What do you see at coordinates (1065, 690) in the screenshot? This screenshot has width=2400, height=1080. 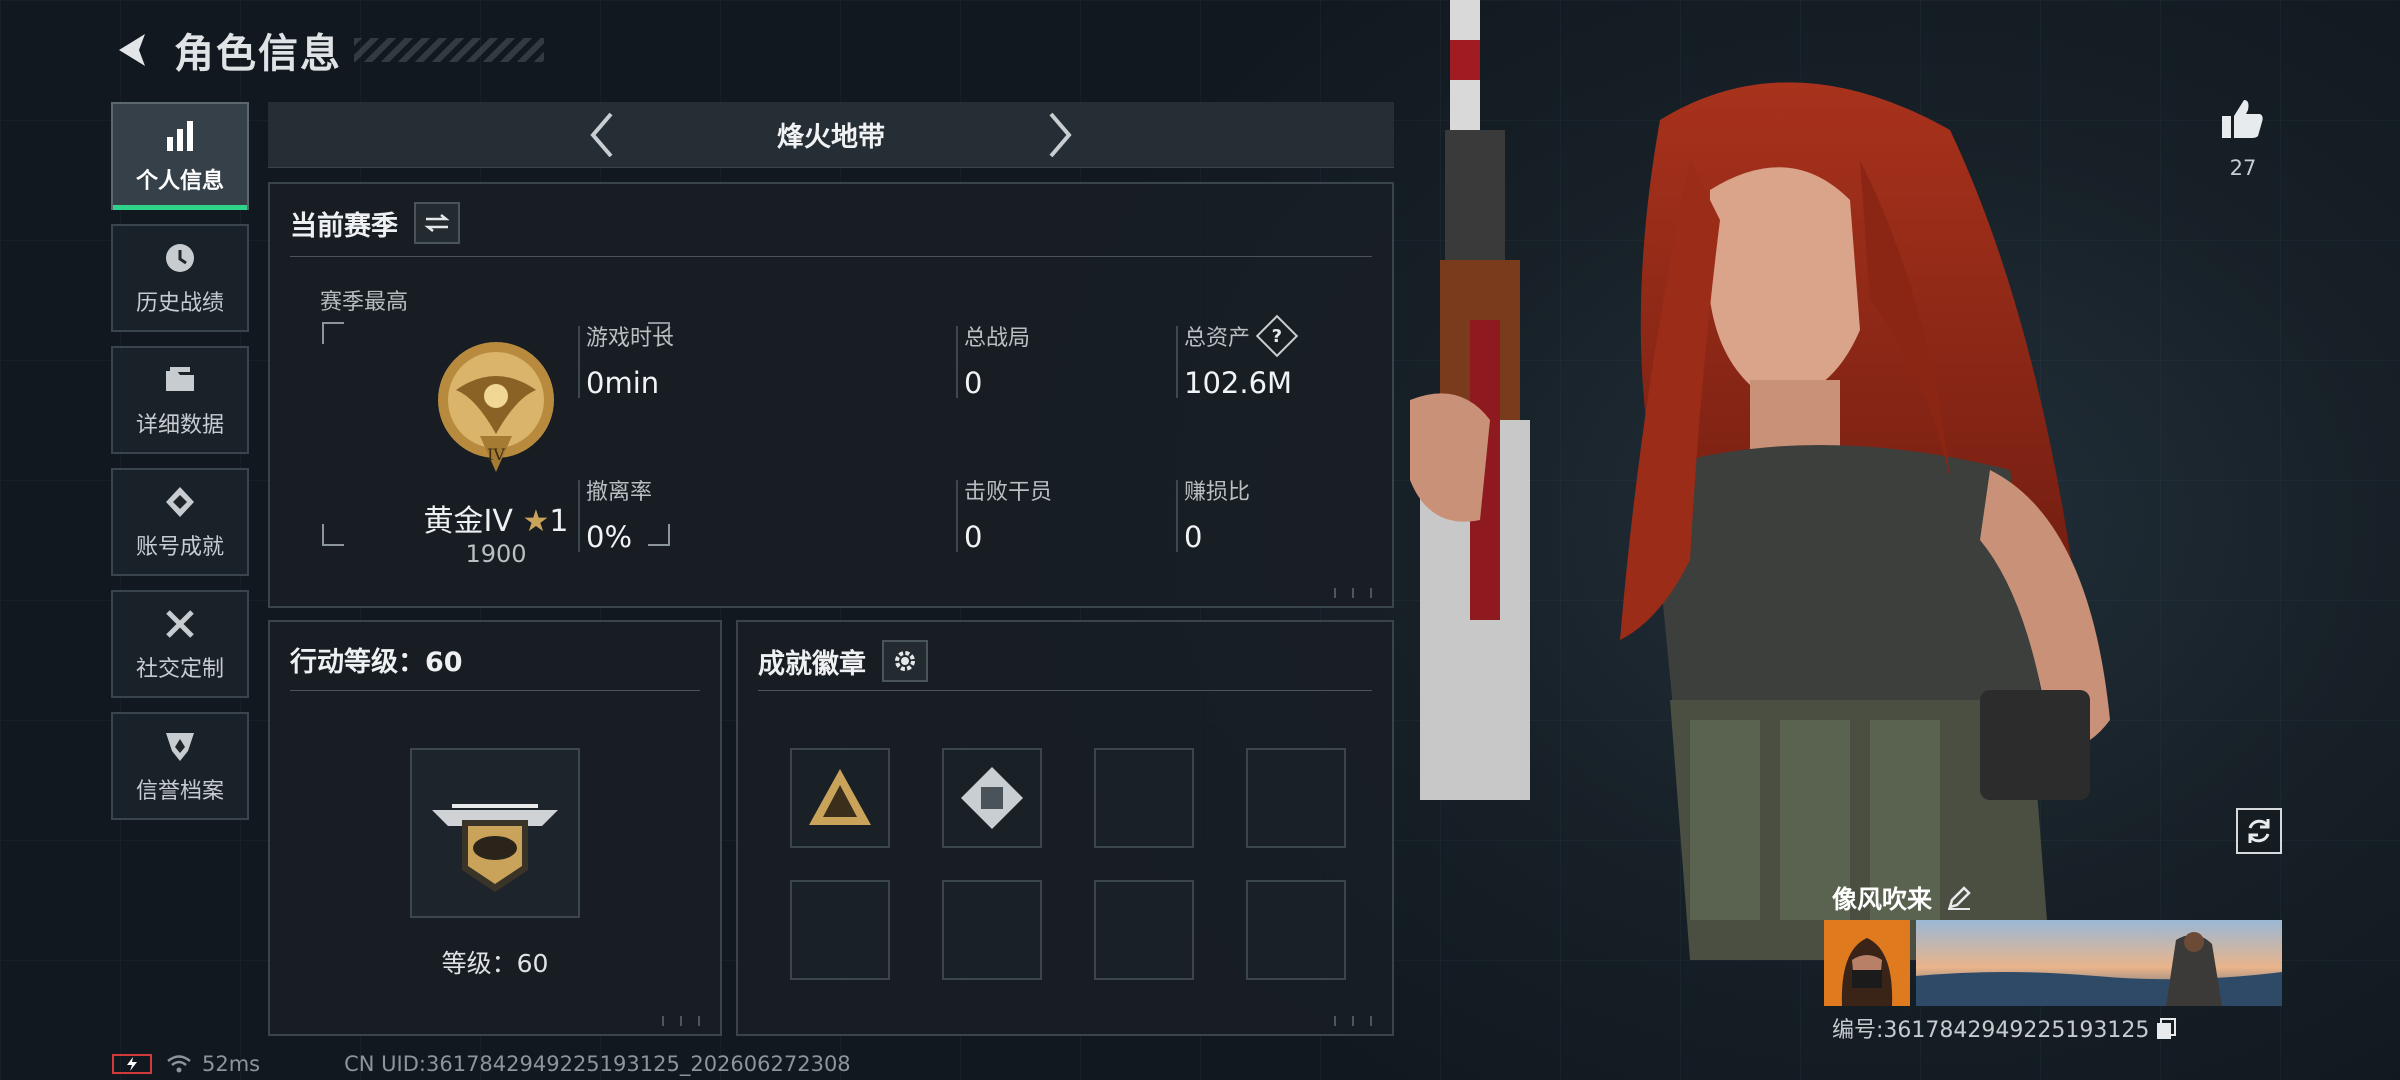 I see `achievements-divider` at bounding box center [1065, 690].